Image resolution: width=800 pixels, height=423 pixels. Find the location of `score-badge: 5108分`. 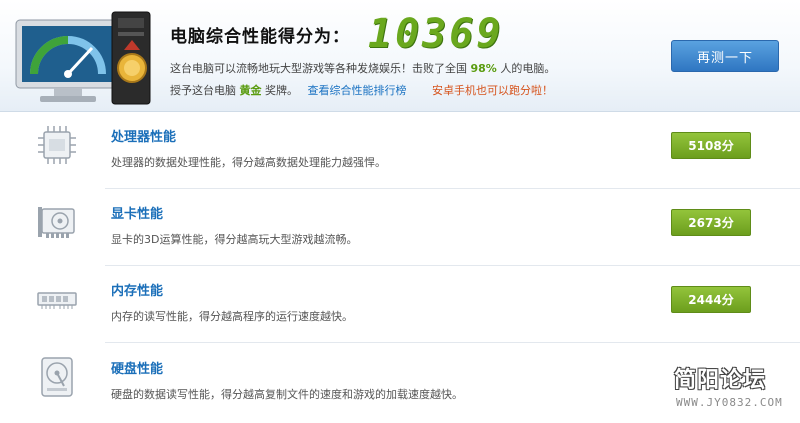

score-badge: 5108分 is located at coordinates (711, 145).